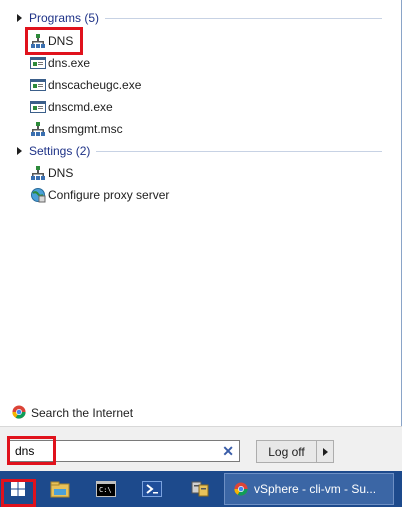 This screenshot has height=507, width=402. What do you see at coordinates (228, 451) in the screenshot?
I see `clear-icon: ✕` at bounding box center [228, 451].